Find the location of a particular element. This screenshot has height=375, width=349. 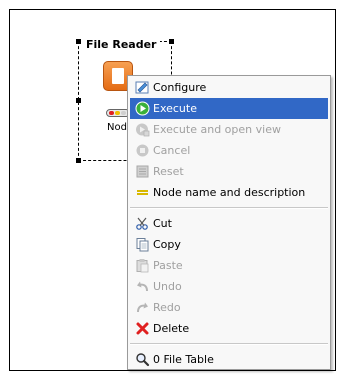

menu-item-delete: Delete is located at coordinates (229, 328).